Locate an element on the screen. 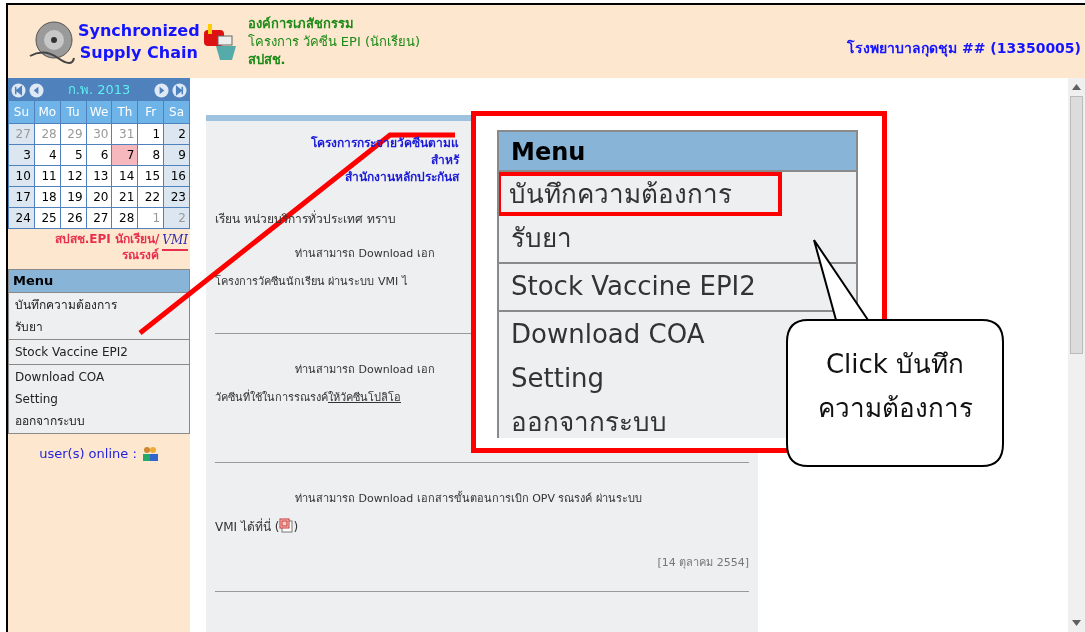 The image size is (1085, 632). calendar-day: 4 is located at coordinates (47, 155).